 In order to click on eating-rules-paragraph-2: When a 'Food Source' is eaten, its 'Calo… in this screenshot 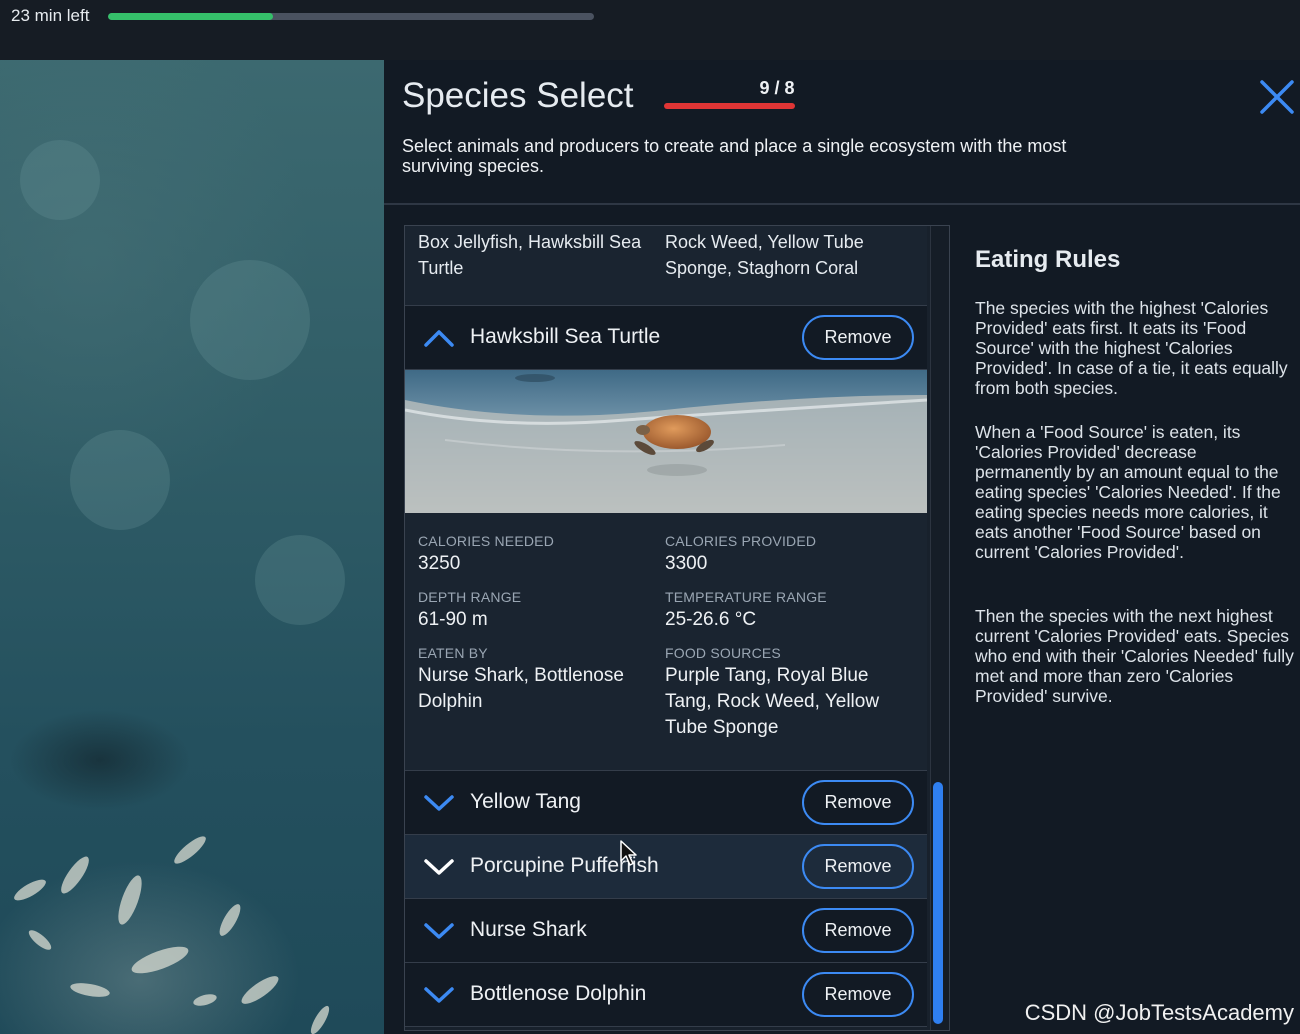, I will do `click(1128, 492)`.